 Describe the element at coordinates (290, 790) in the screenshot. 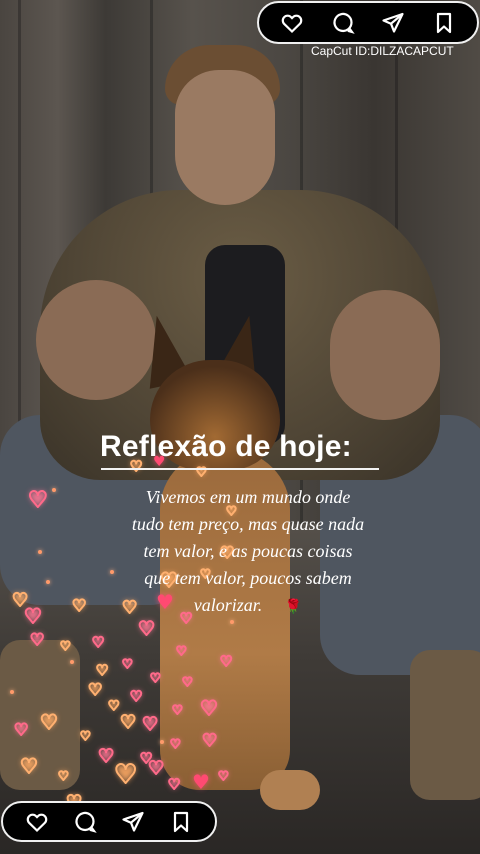

I see `dog-paw` at that location.